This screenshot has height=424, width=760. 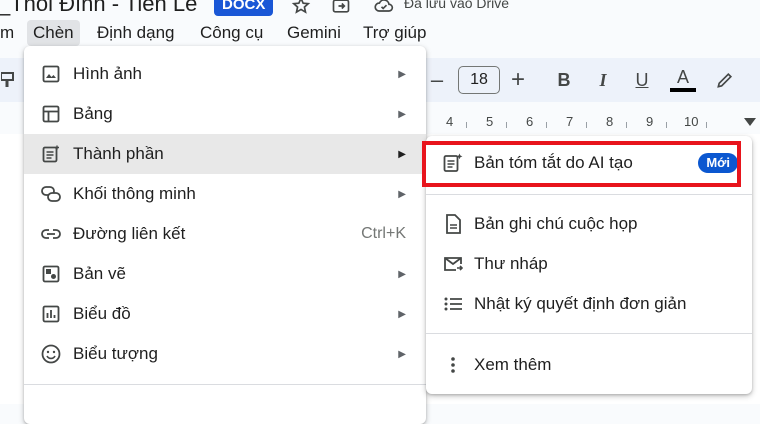 I want to click on table-icon, so click(x=51, y=114).